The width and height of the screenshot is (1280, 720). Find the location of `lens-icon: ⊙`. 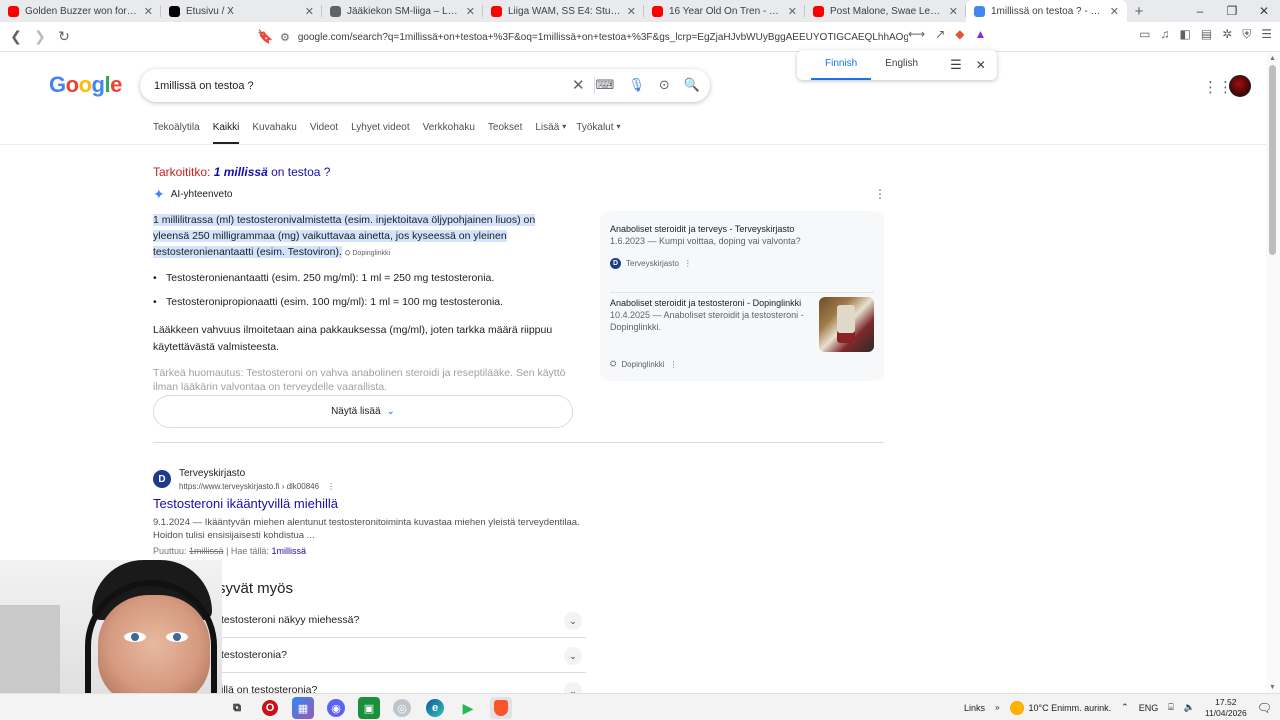

lens-icon: ⊙ is located at coordinates (664, 85).